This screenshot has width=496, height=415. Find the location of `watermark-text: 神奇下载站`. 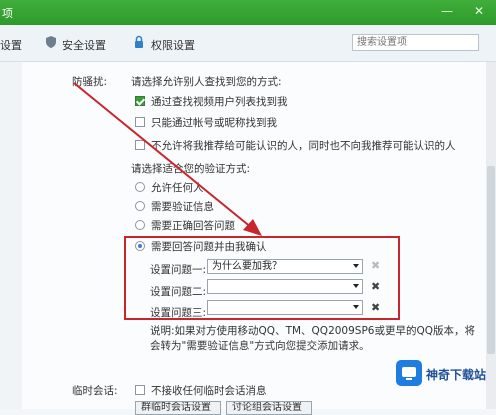

watermark-text: 神奇下载站 is located at coordinates (456, 375).